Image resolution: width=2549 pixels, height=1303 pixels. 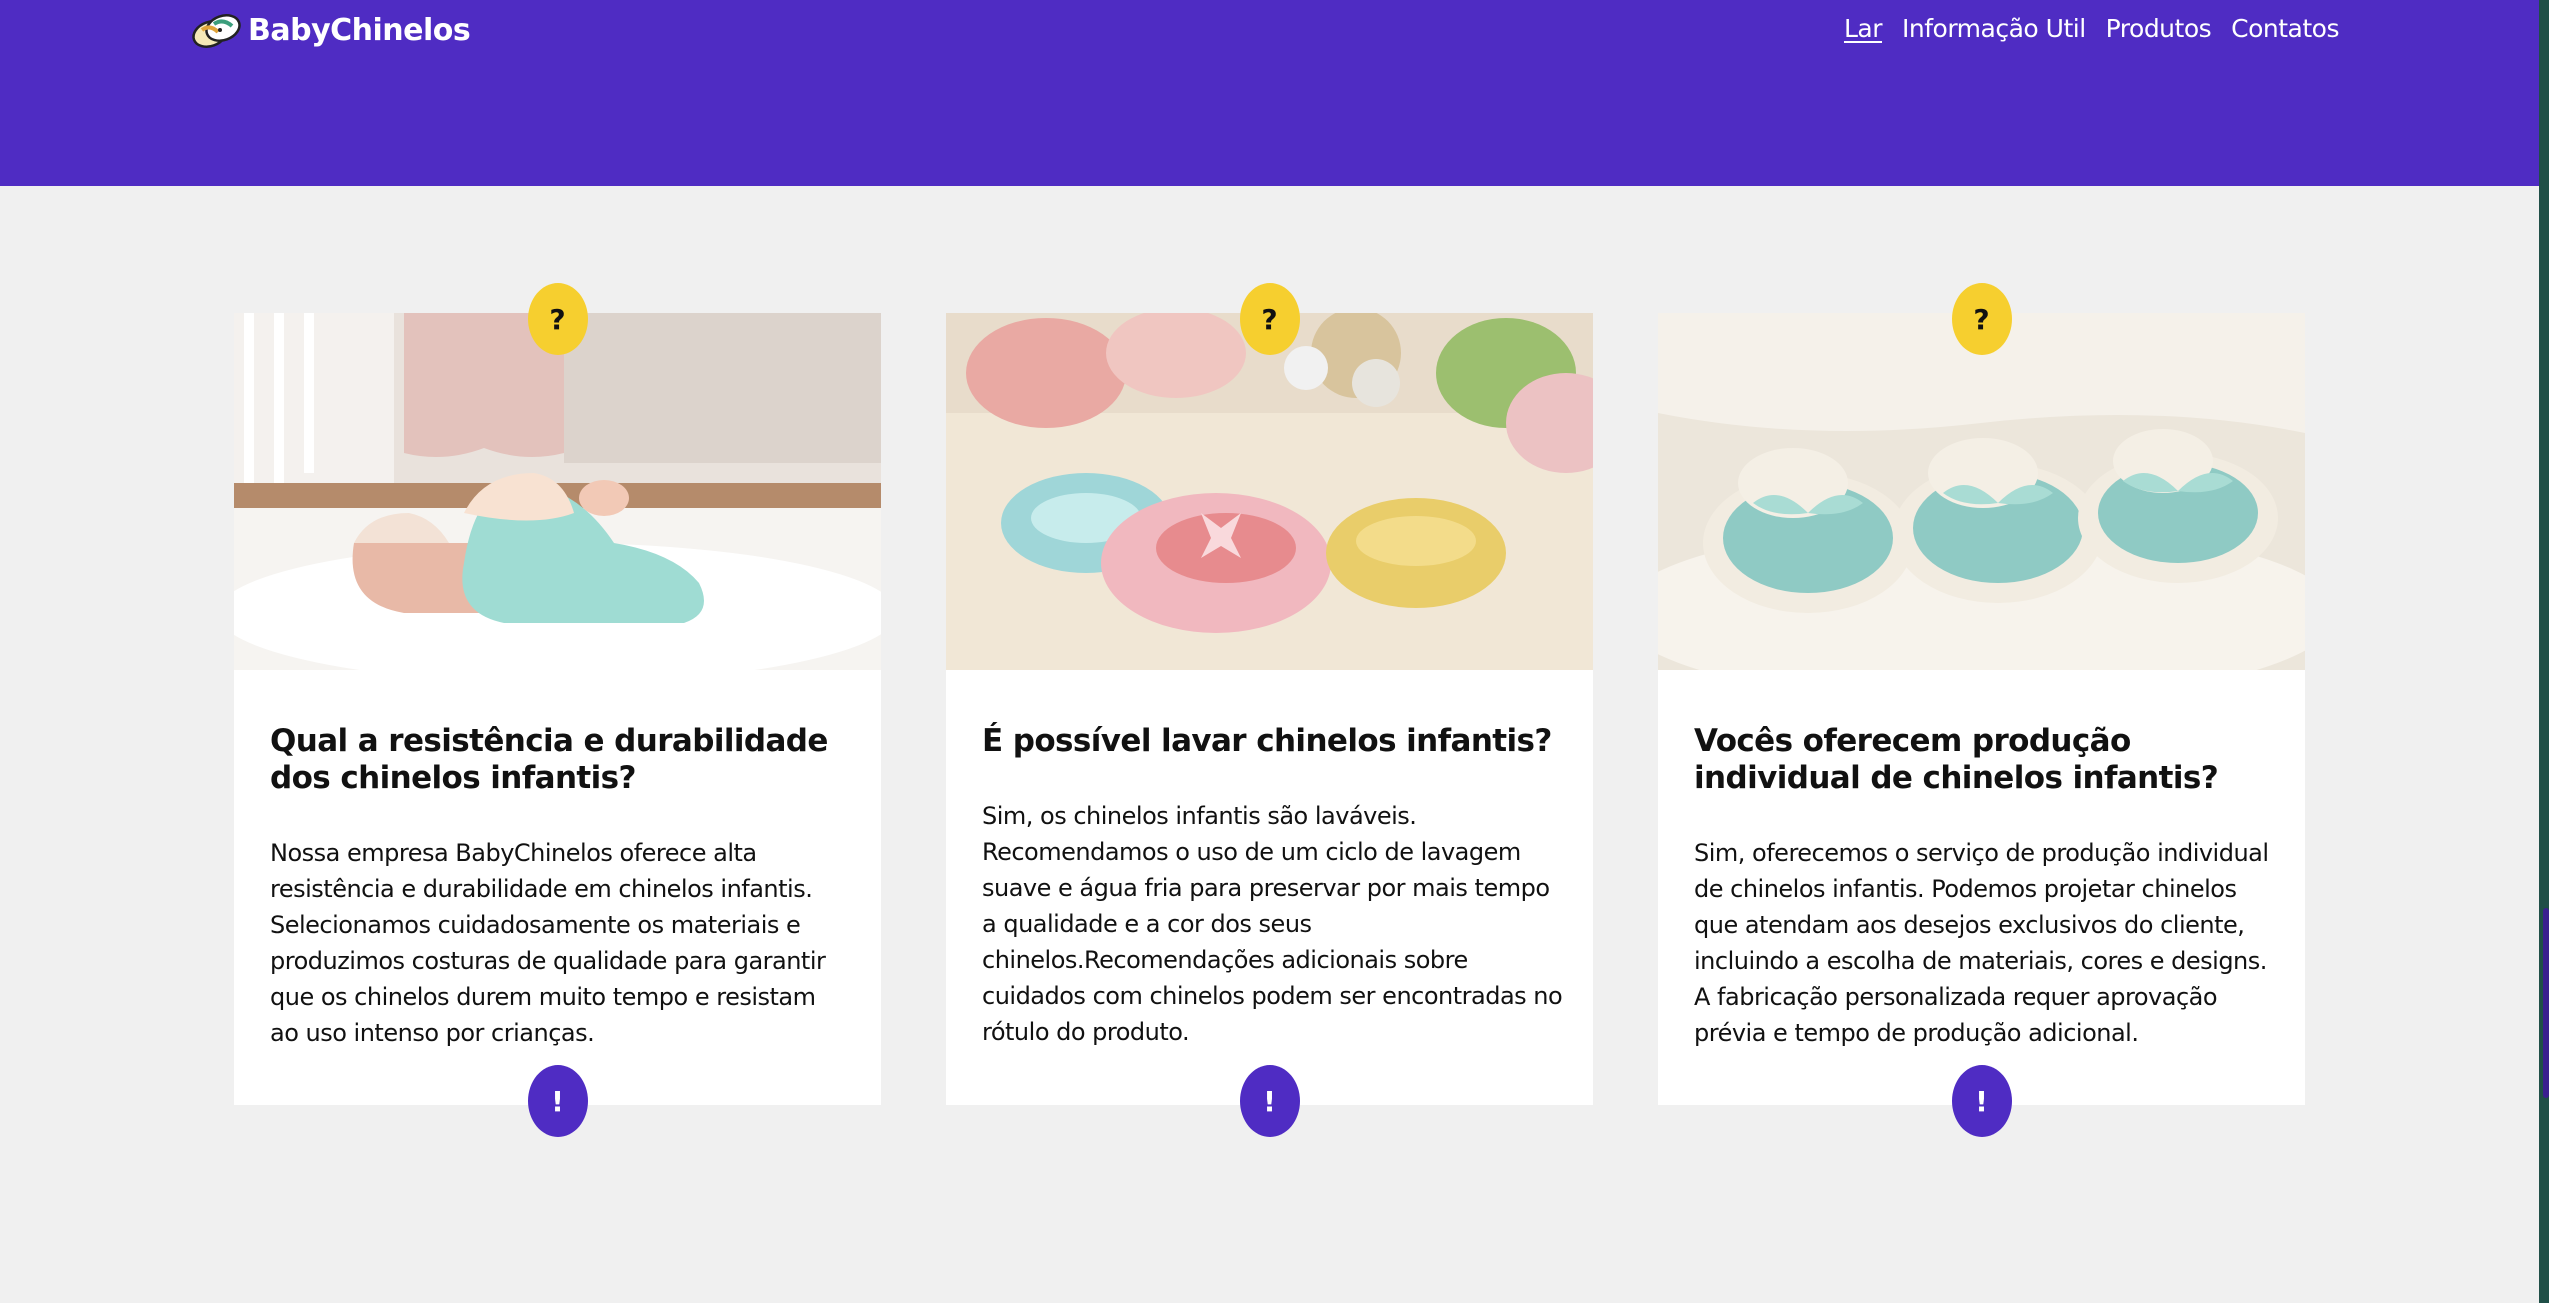 I want to click on nav-item-produtos: Produtos, so click(x=2159, y=28).